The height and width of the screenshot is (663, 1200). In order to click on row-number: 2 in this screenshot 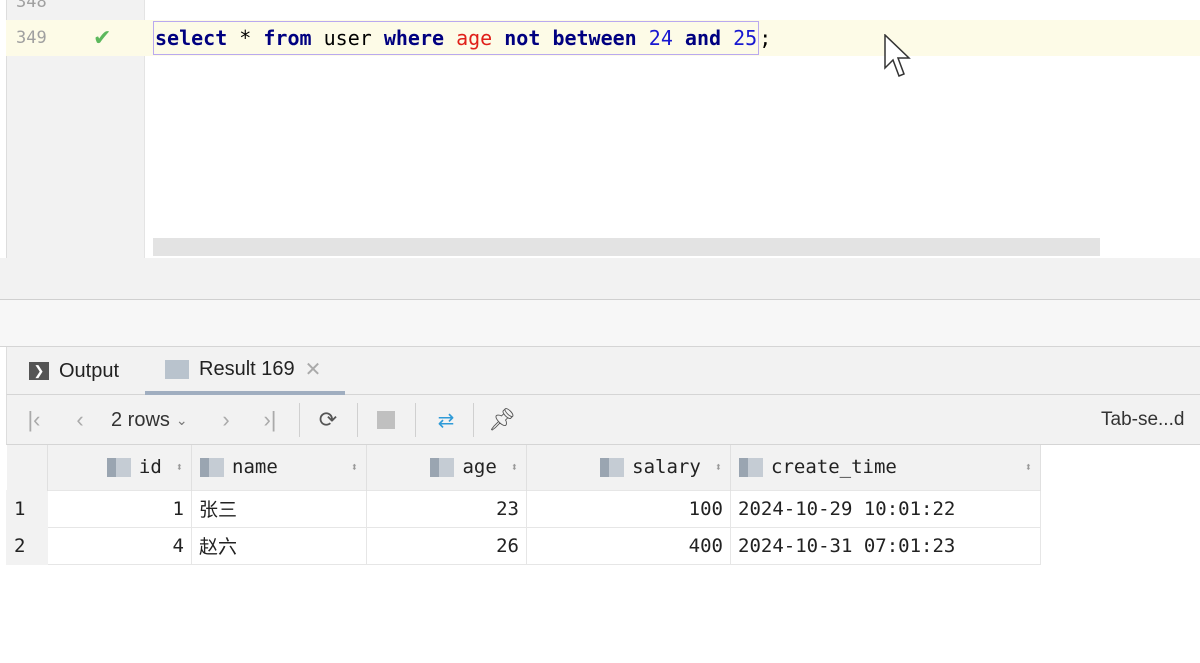, I will do `click(27, 545)`.